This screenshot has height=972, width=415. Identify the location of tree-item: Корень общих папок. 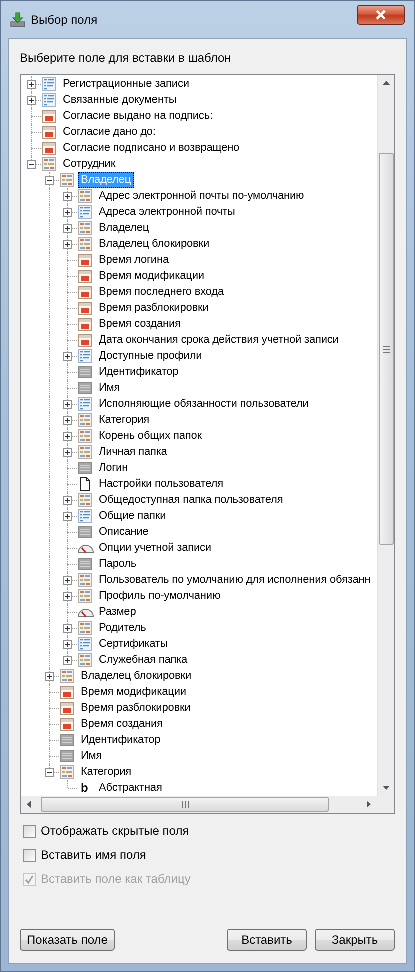
(150, 436).